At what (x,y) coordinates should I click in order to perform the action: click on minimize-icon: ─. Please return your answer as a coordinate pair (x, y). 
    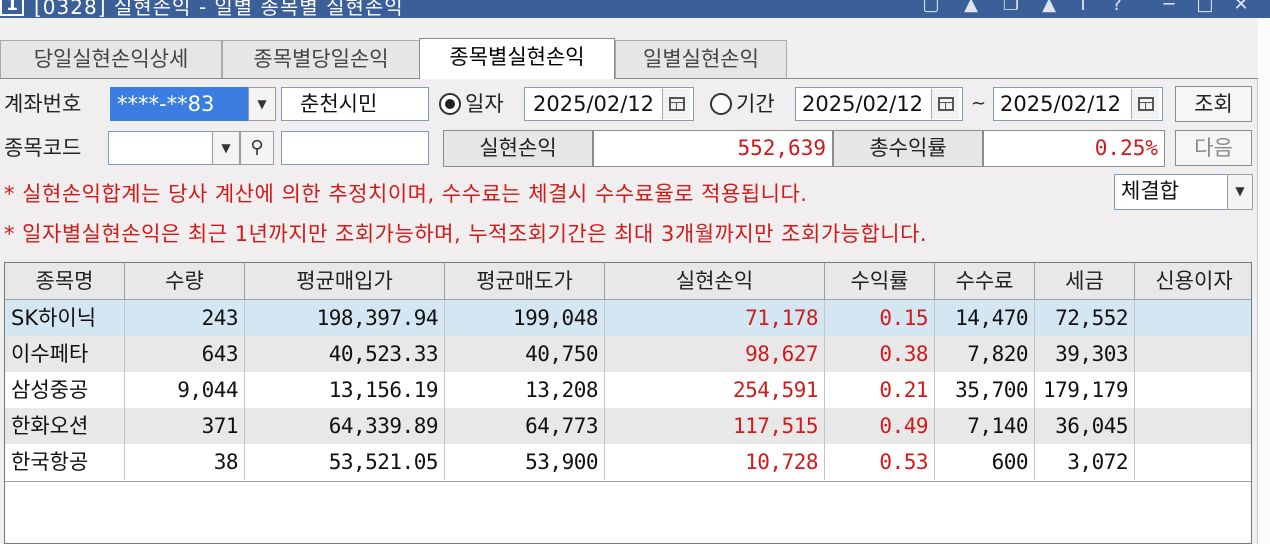
    Looking at the image, I should click on (1169, 8).